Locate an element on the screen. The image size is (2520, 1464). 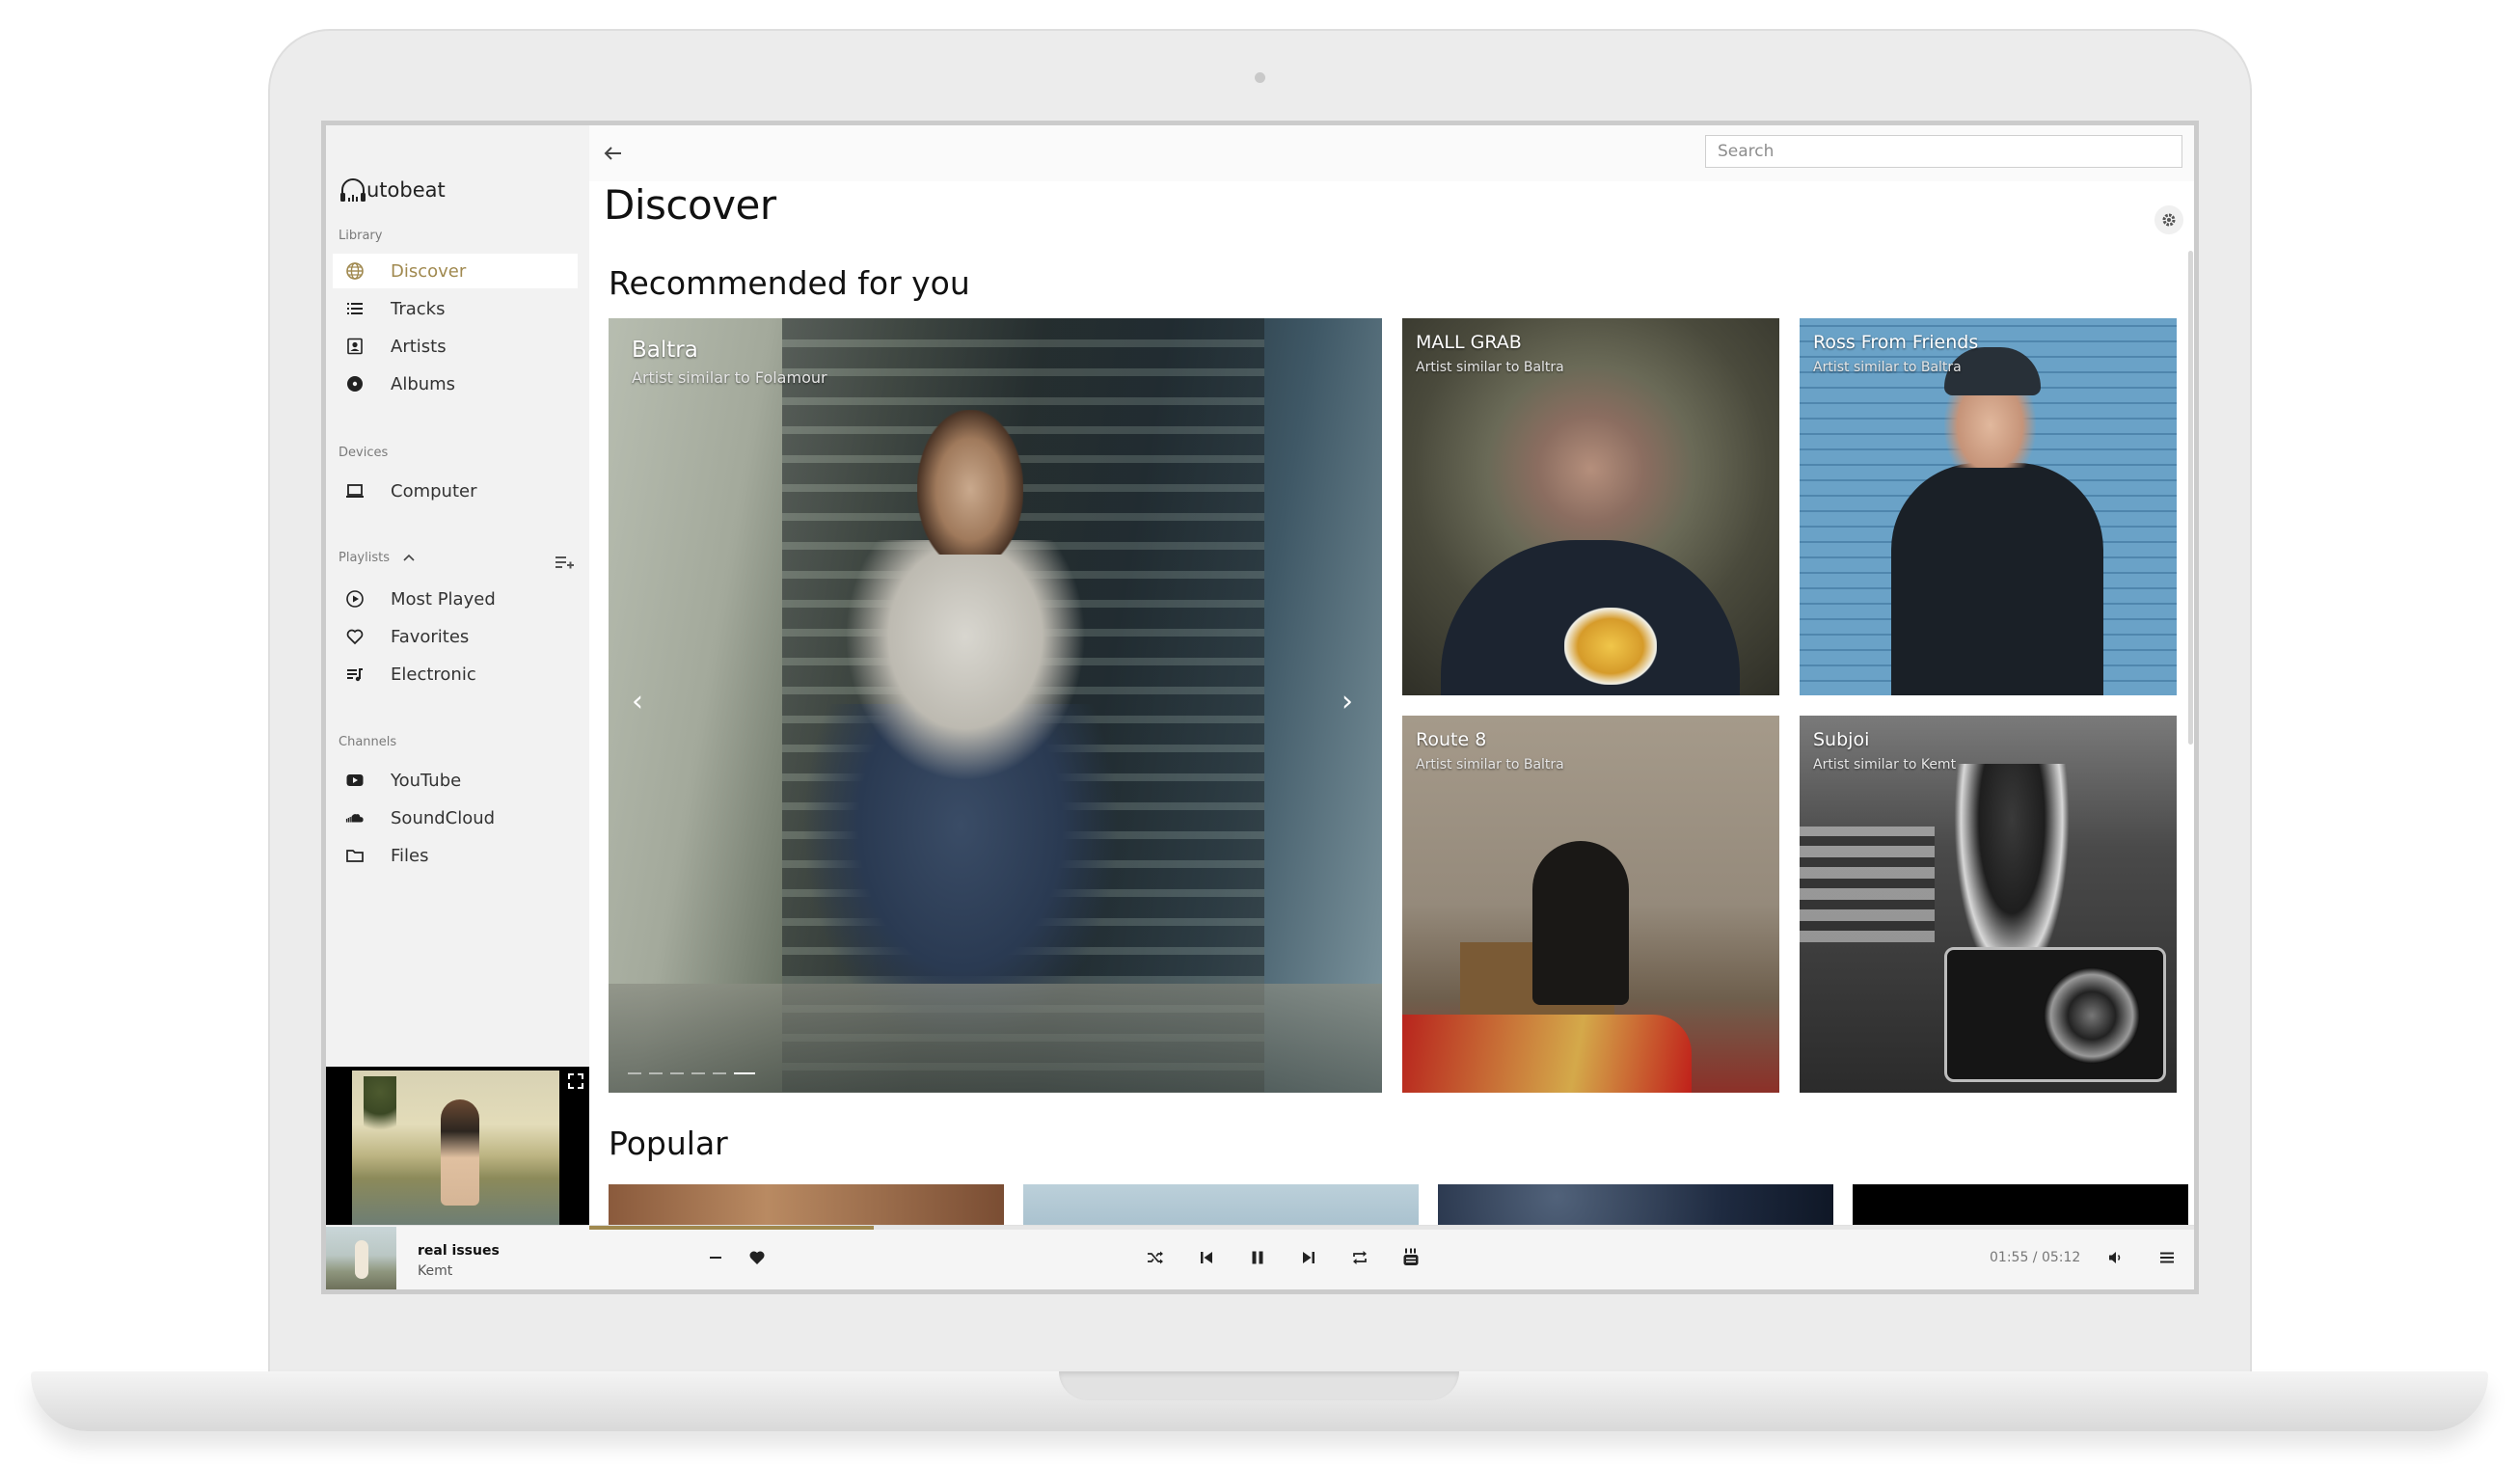
fullscreen-icon is located at coordinates (576, 1081).